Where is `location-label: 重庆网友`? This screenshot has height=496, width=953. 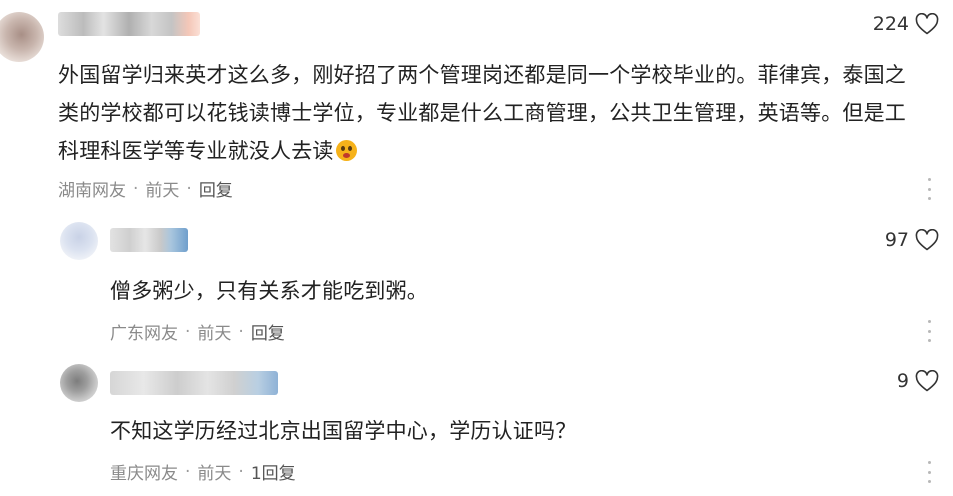
location-label: 重庆网友 is located at coordinates (144, 474).